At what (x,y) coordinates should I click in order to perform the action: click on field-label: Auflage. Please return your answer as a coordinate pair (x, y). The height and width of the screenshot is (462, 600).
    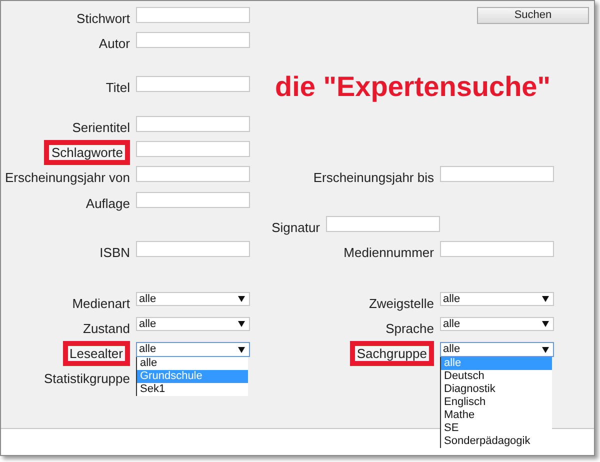
    Looking at the image, I should click on (108, 203).